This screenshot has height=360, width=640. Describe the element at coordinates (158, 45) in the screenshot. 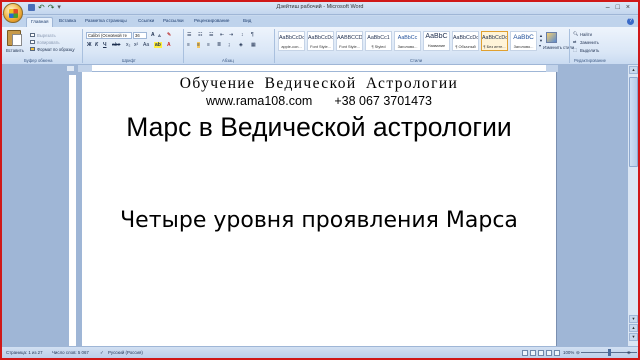

I see `highlight-icon: ab` at that location.